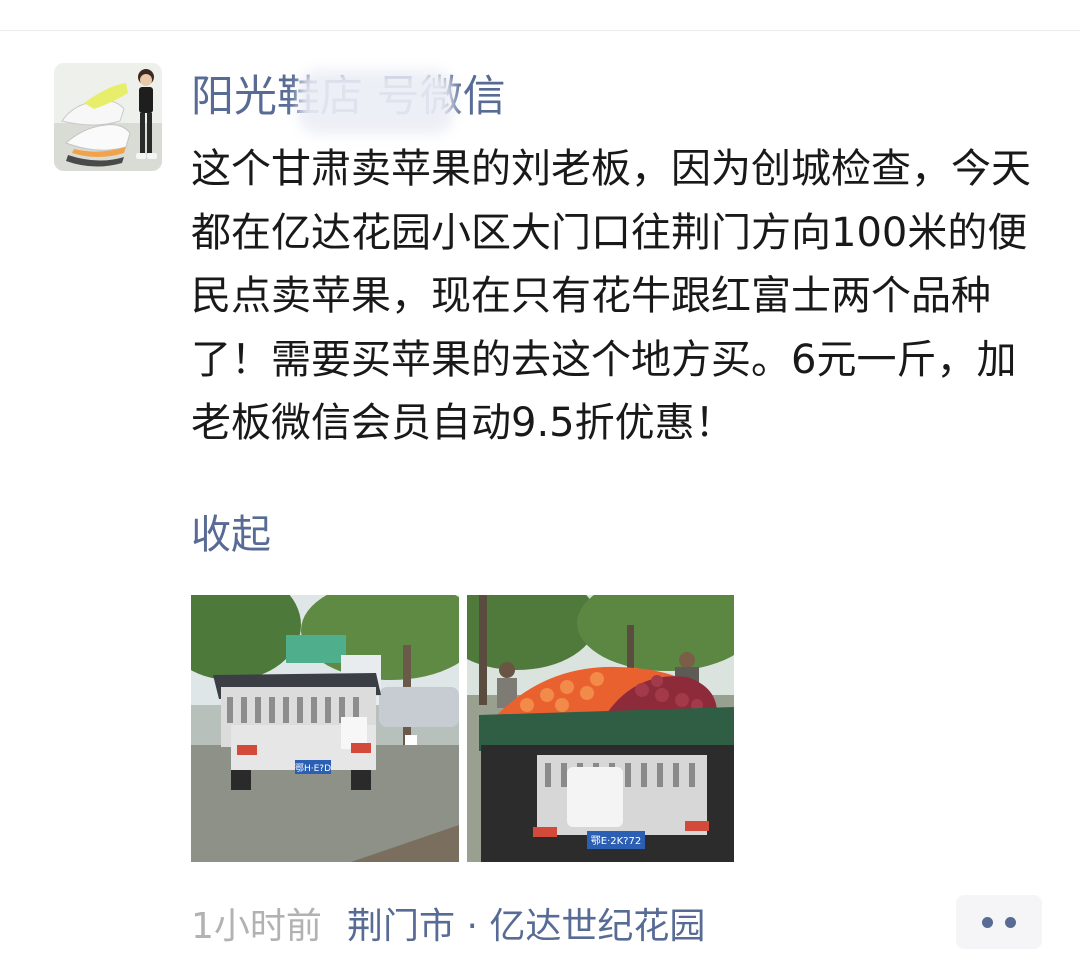 Image resolution: width=1080 pixels, height=976 pixels. Describe the element at coordinates (600, 728) in the screenshot. I see `post-photo-2: 鄂E·2K?72` at that location.